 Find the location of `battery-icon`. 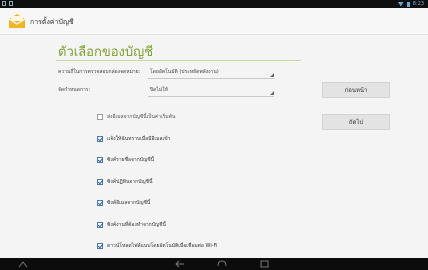

battery-icon is located at coordinates (408, 4).